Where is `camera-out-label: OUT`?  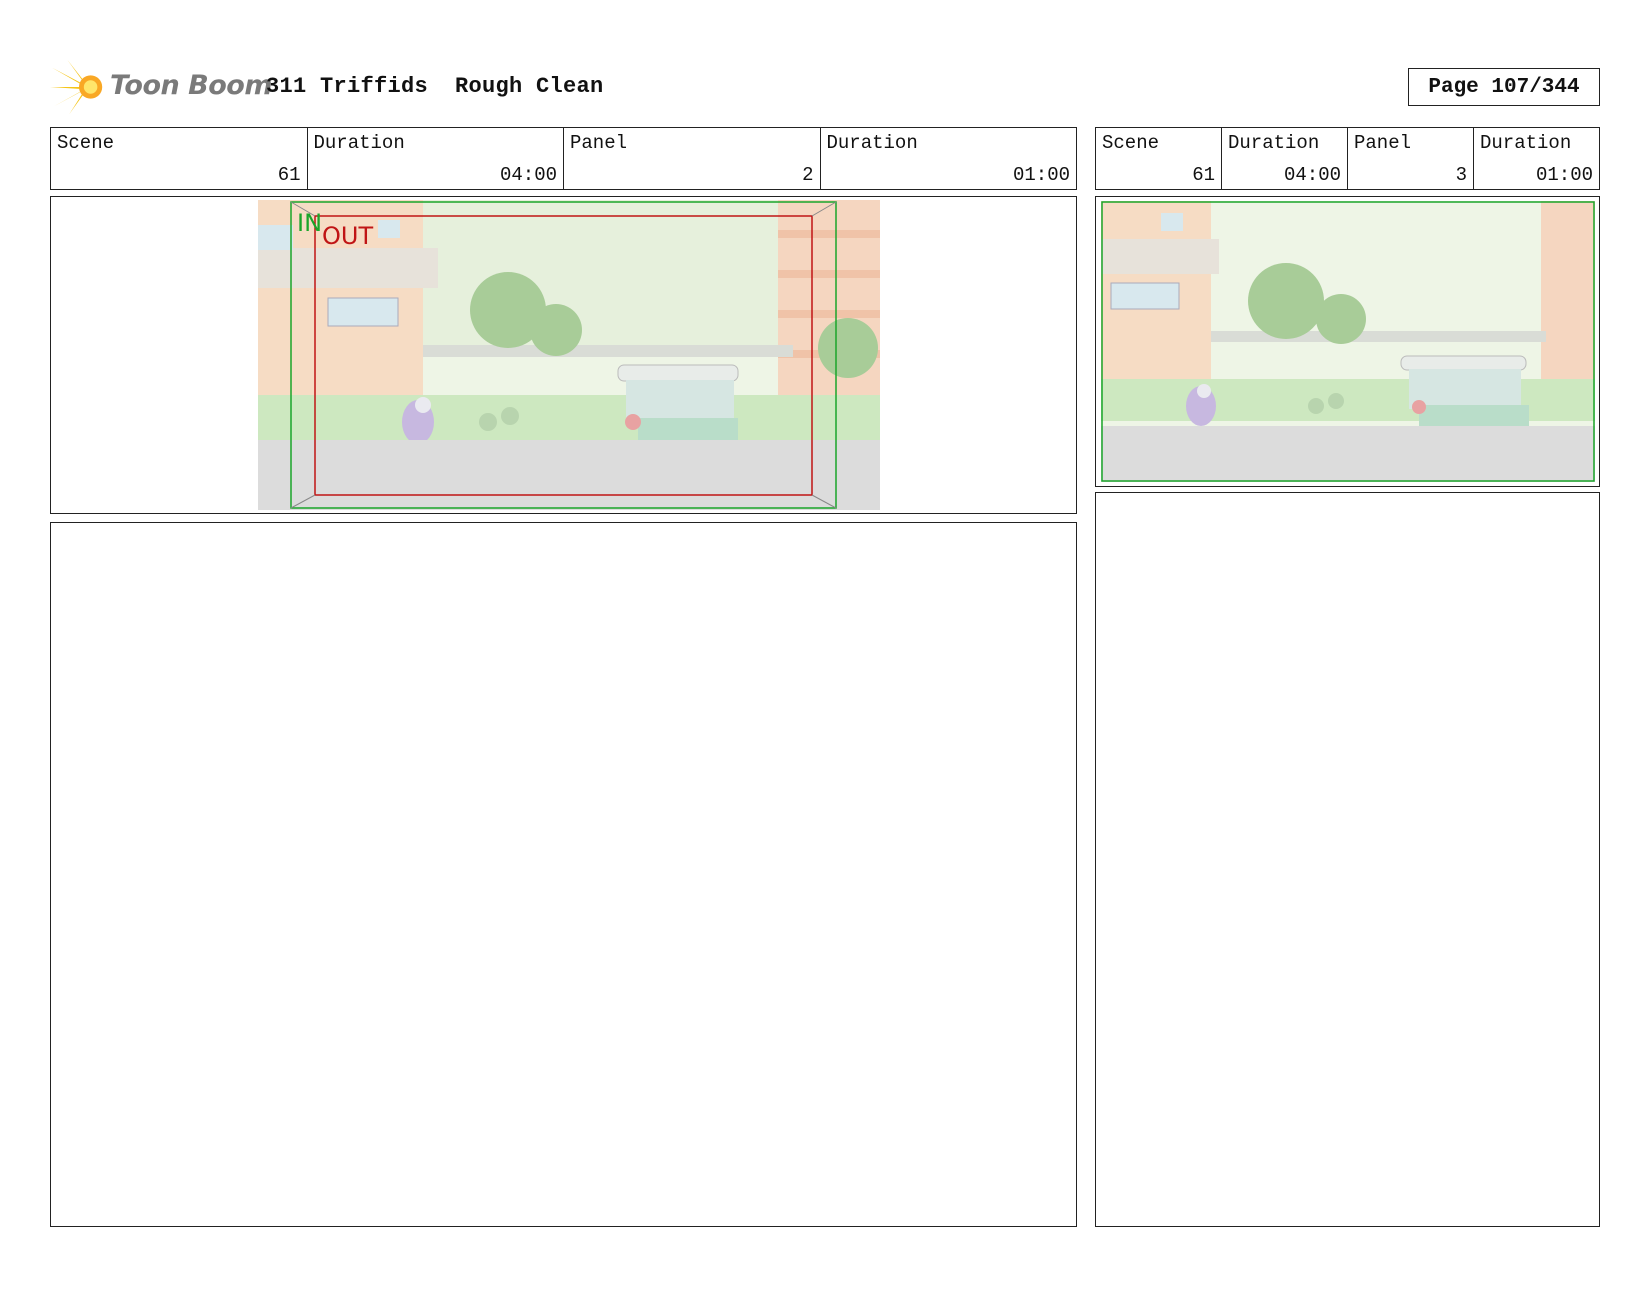
camera-out-label: OUT is located at coordinates (348, 236).